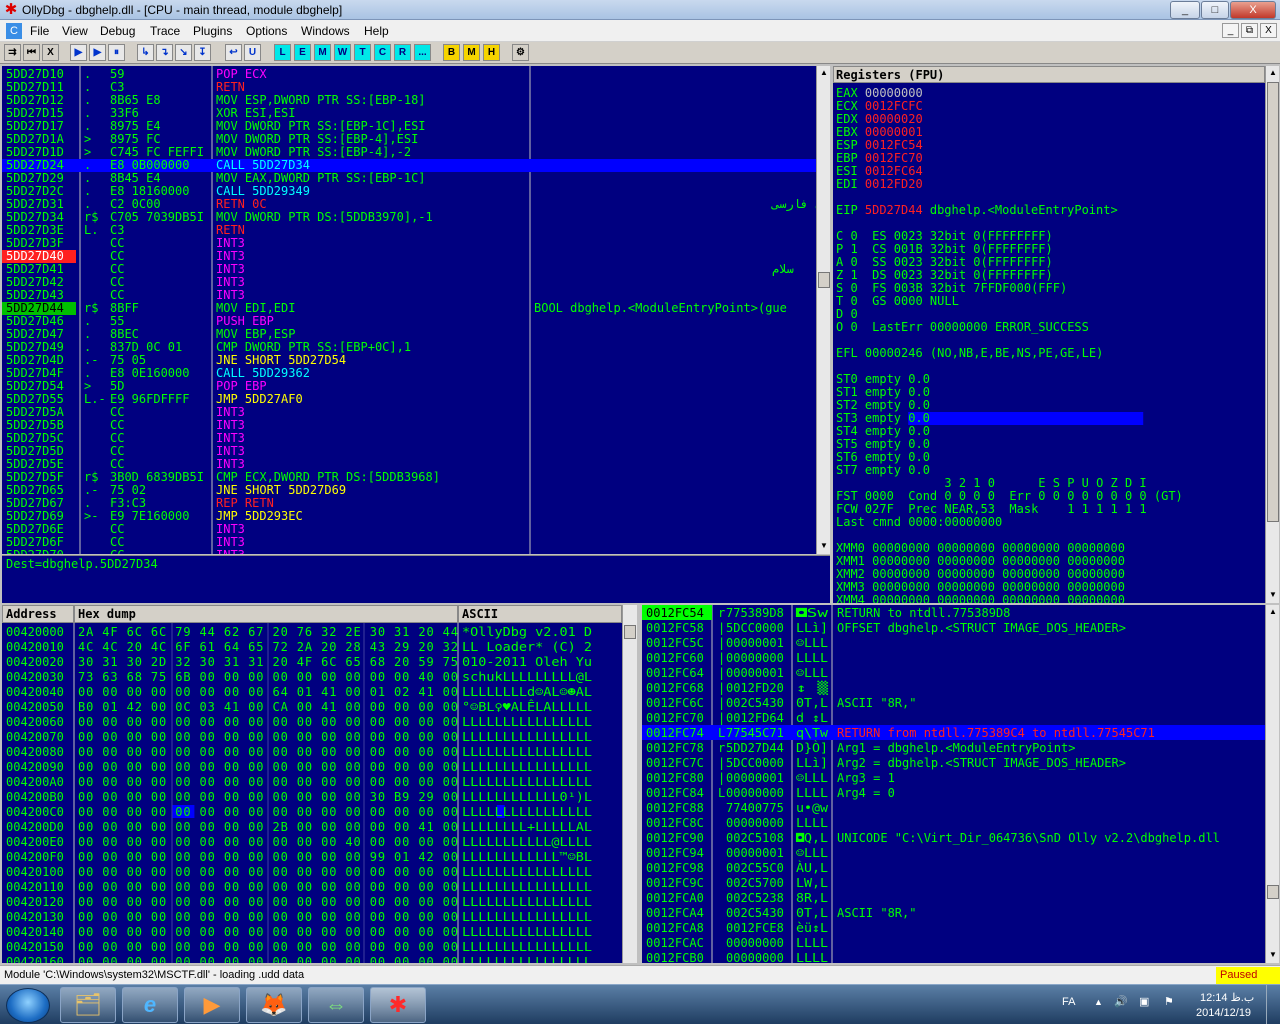  I want to click on media-player-taskbar-icon: ▶, so click(212, 1005).